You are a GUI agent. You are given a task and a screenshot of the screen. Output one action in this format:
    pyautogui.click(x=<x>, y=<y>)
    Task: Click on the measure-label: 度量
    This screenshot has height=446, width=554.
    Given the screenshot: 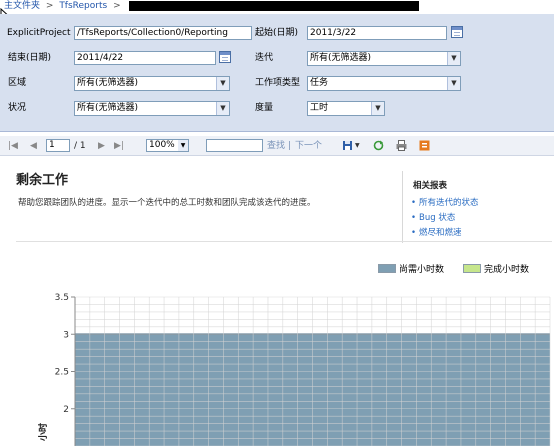 What is the action you would take?
    pyautogui.click(x=264, y=108)
    